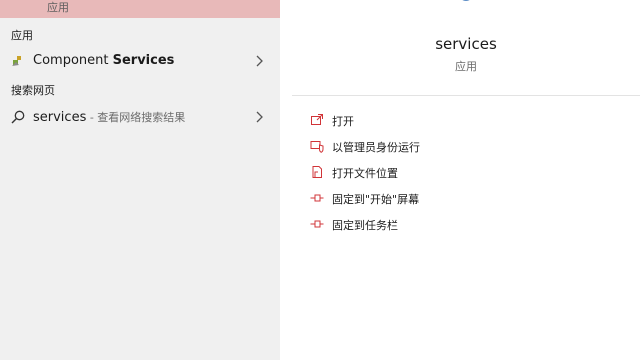  I want to click on action-label: 固定到任务栏, so click(365, 225).